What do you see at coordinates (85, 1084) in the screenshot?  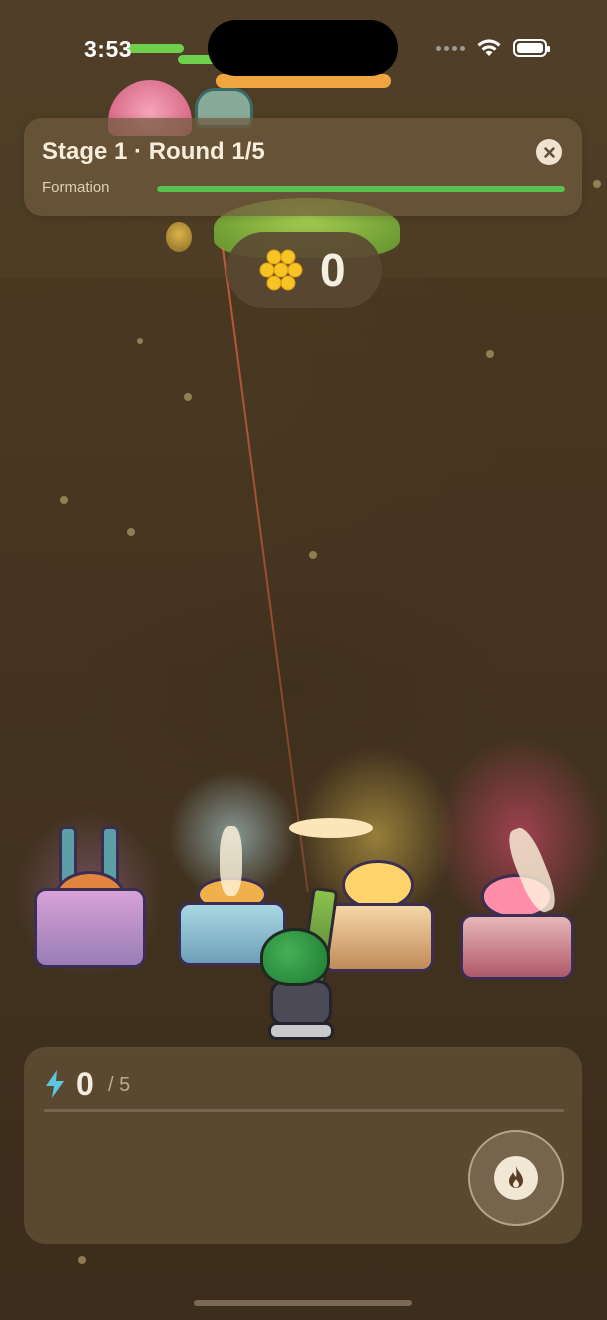 I see `energy-value: 0` at bounding box center [85, 1084].